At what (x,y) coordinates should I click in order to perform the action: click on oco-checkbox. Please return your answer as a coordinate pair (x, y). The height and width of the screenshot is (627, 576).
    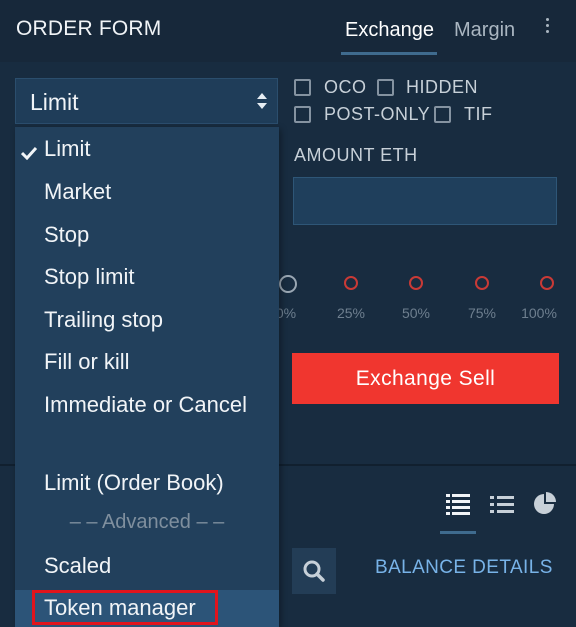
    Looking at the image, I should click on (302, 87).